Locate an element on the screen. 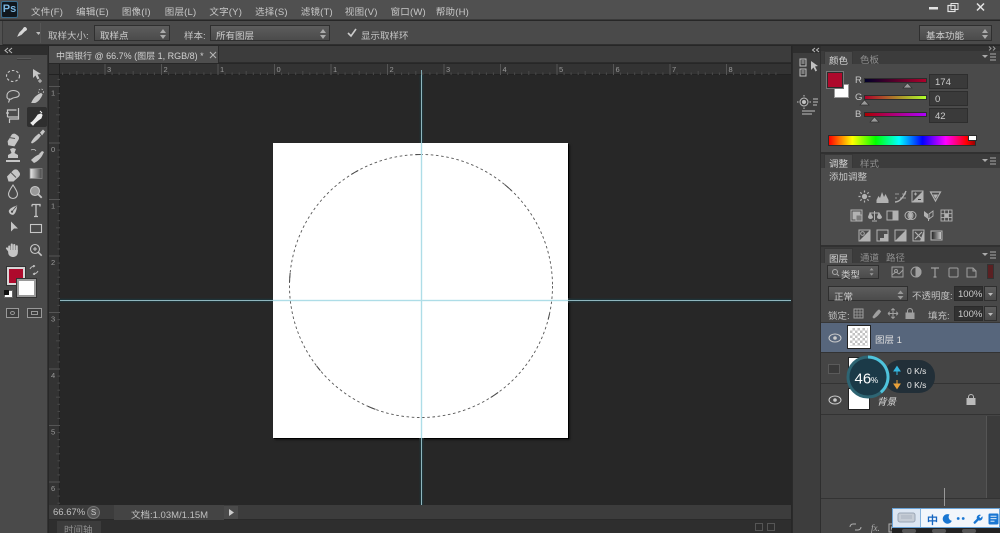 The height and width of the screenshot is (533, 1000). svg-text: 7 is located at coordinates (674, 69).